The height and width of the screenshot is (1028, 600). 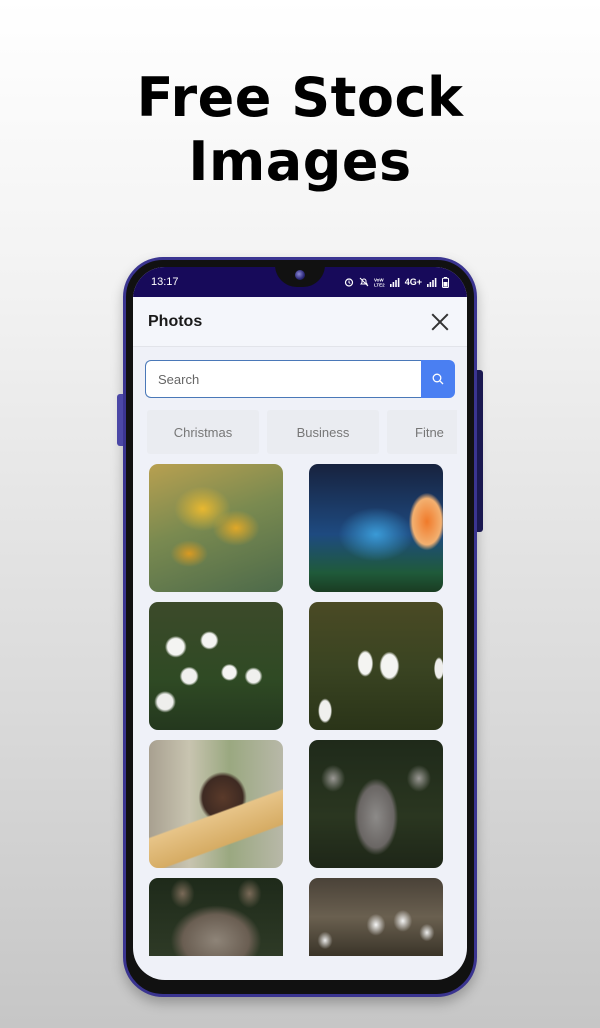 I want to click on alarm-icon, so click(x=348, y=282).